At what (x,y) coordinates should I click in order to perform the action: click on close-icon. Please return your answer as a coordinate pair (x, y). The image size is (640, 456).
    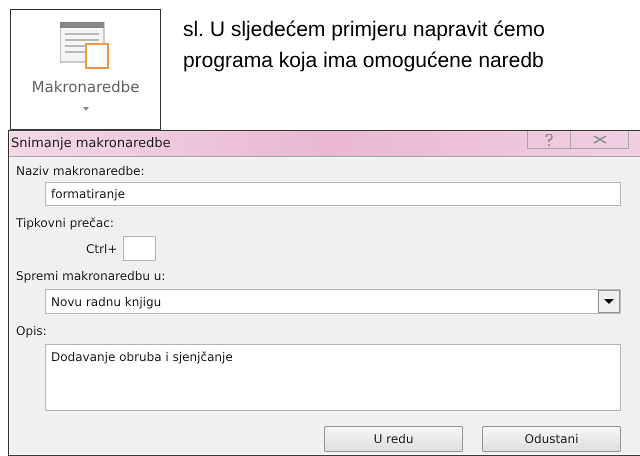
    Looking at the image, I should click on (599, 139).